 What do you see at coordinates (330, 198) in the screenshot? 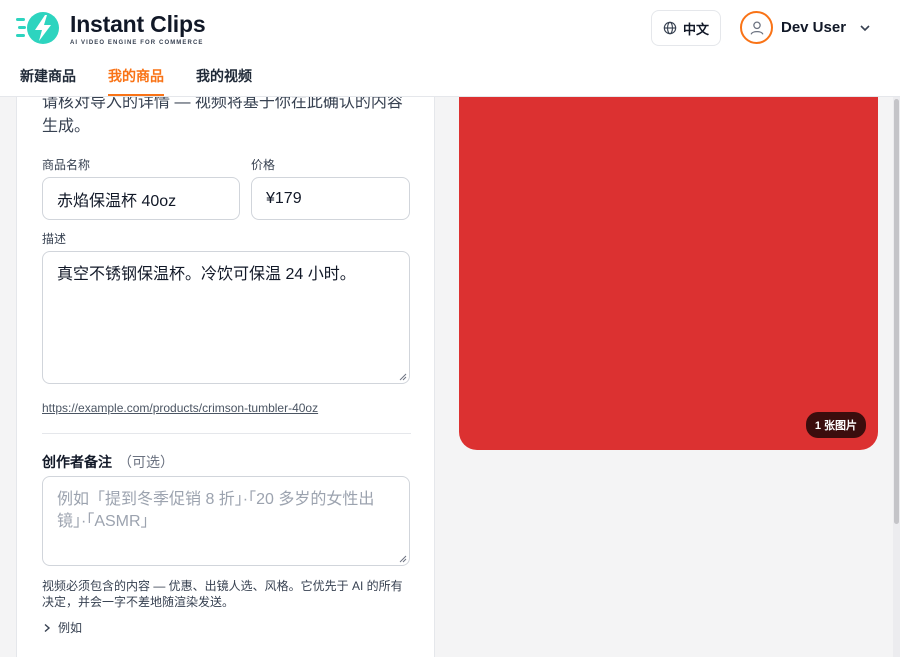
I see `price-input: ¥179` at bounding box center [330, 198].